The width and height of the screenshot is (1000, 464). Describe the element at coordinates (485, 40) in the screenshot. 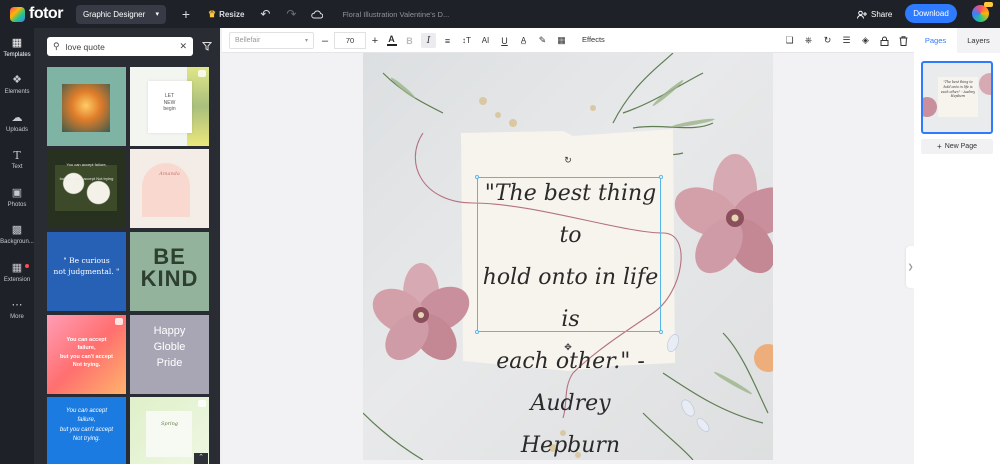

I see `font-case-icon: AI` at that location.